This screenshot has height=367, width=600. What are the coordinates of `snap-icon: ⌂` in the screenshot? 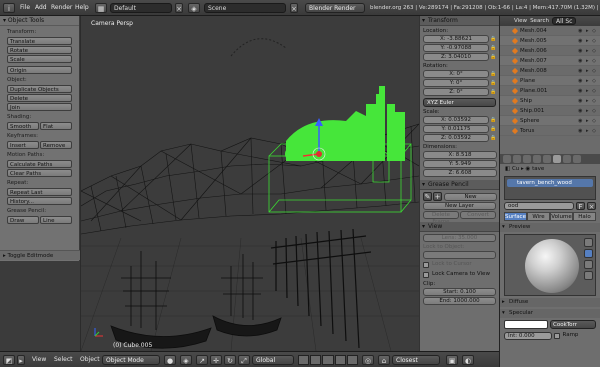 It's located at (384, 360).